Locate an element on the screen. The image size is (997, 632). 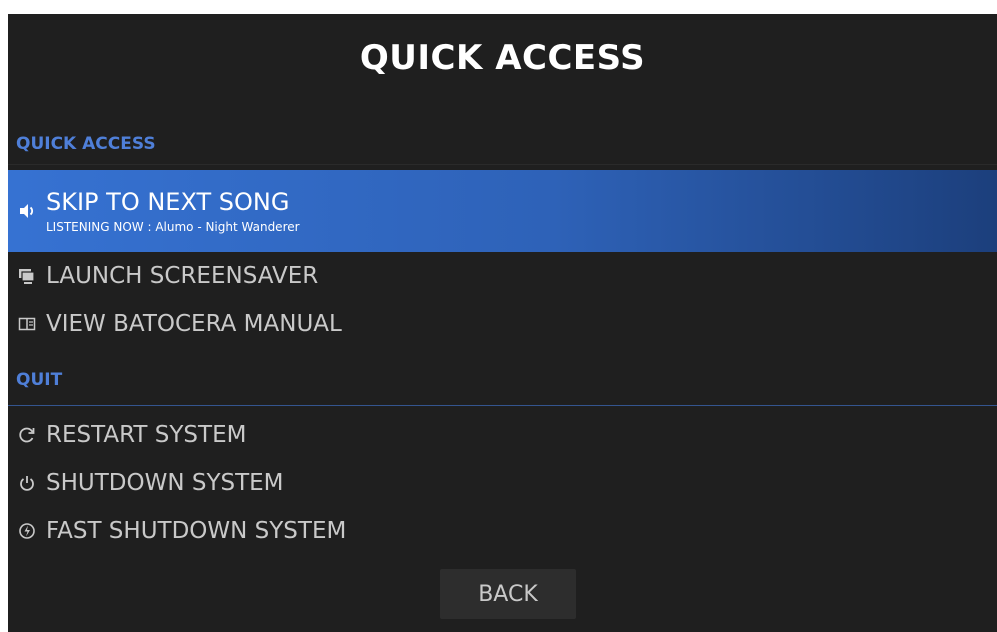
skip-next-song-label: SKIP TO NEXT SONG is located at coordinates (168, 202).